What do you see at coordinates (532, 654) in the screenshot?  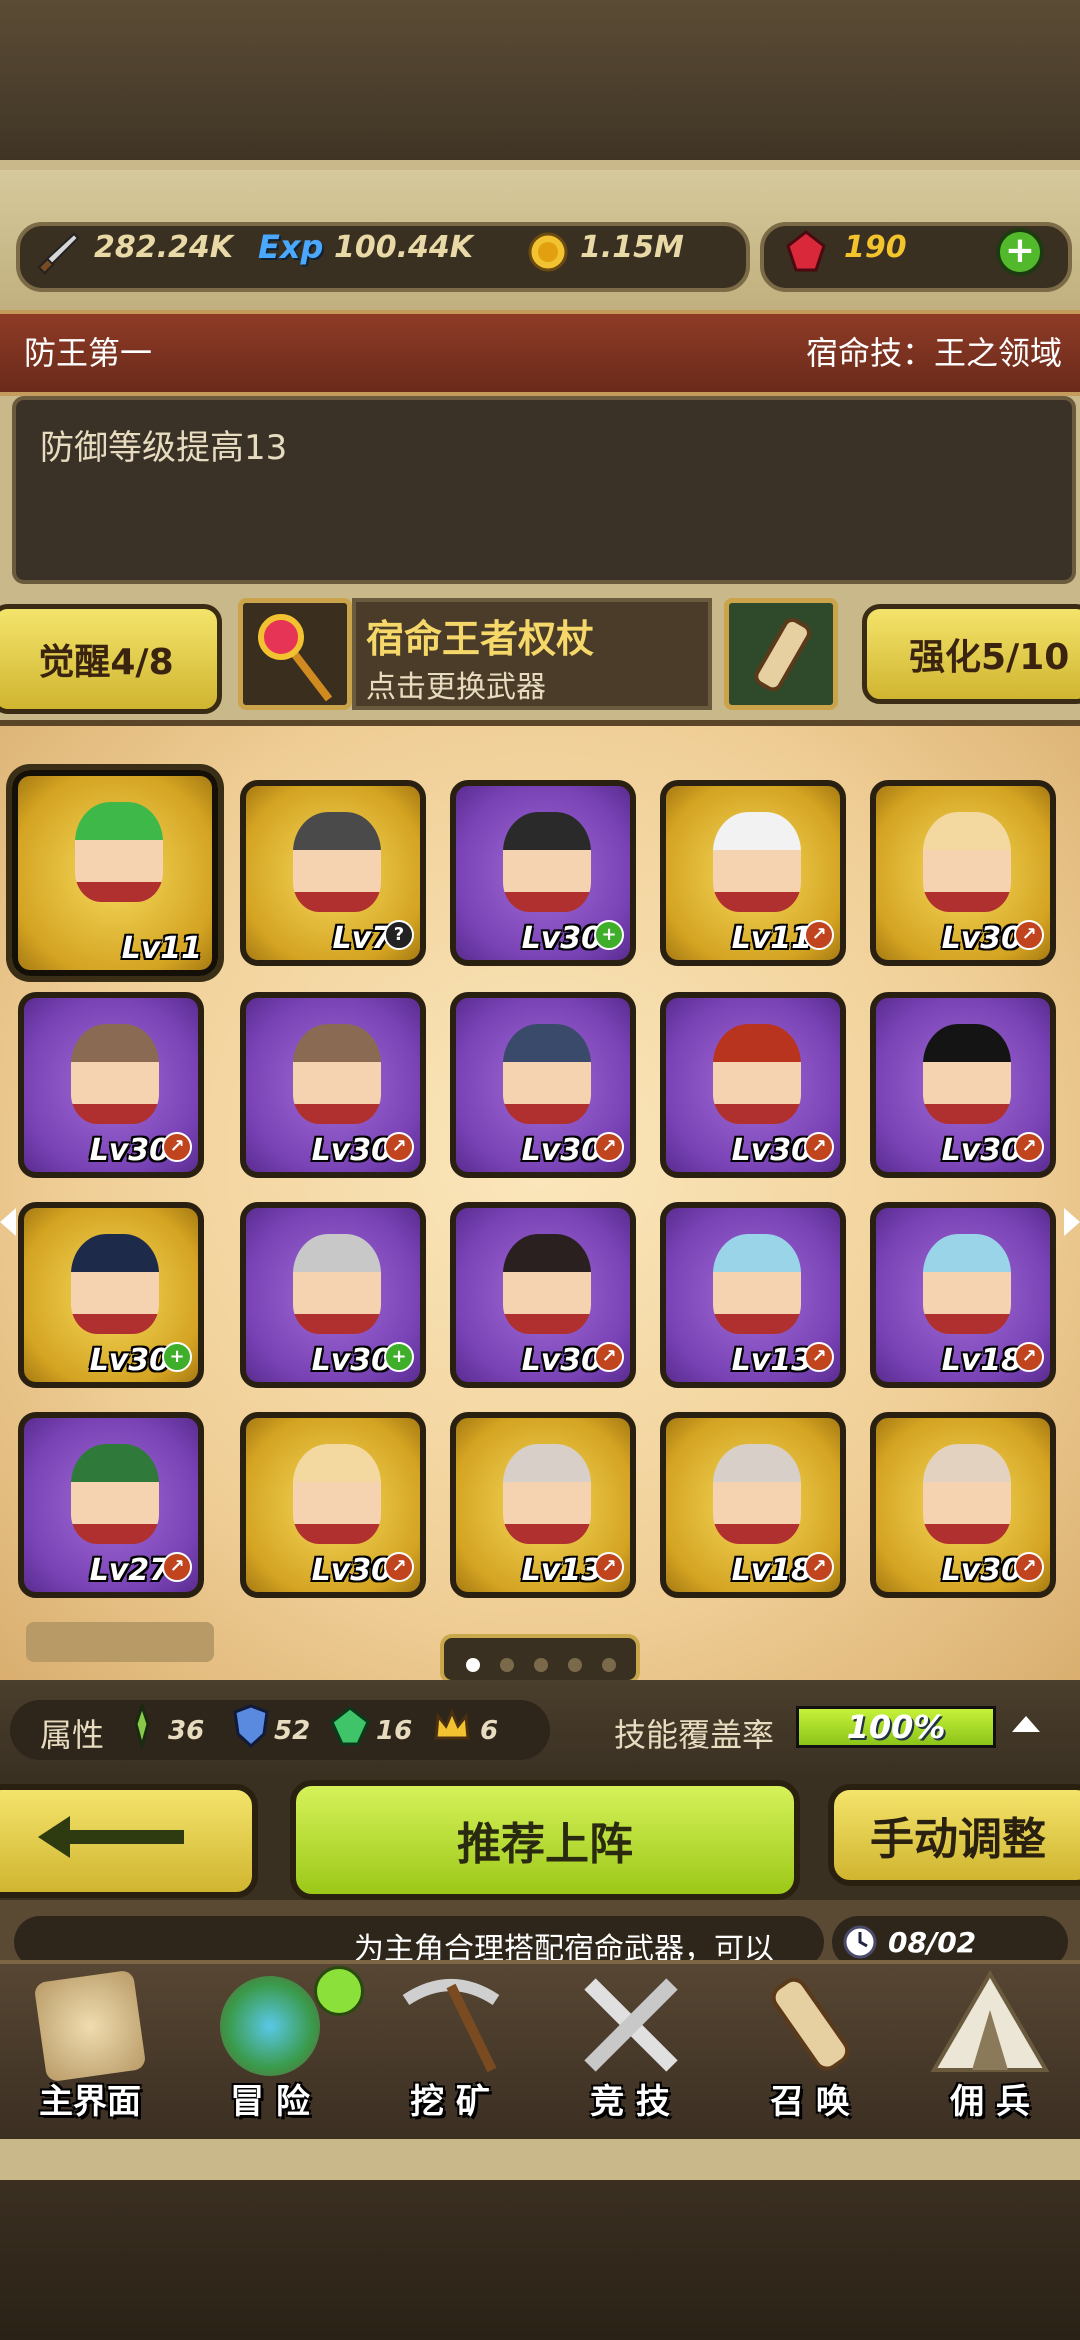 I see `weapon-info: 宿命王者权杖 点击更换武器` at bounding box center [532, 654].